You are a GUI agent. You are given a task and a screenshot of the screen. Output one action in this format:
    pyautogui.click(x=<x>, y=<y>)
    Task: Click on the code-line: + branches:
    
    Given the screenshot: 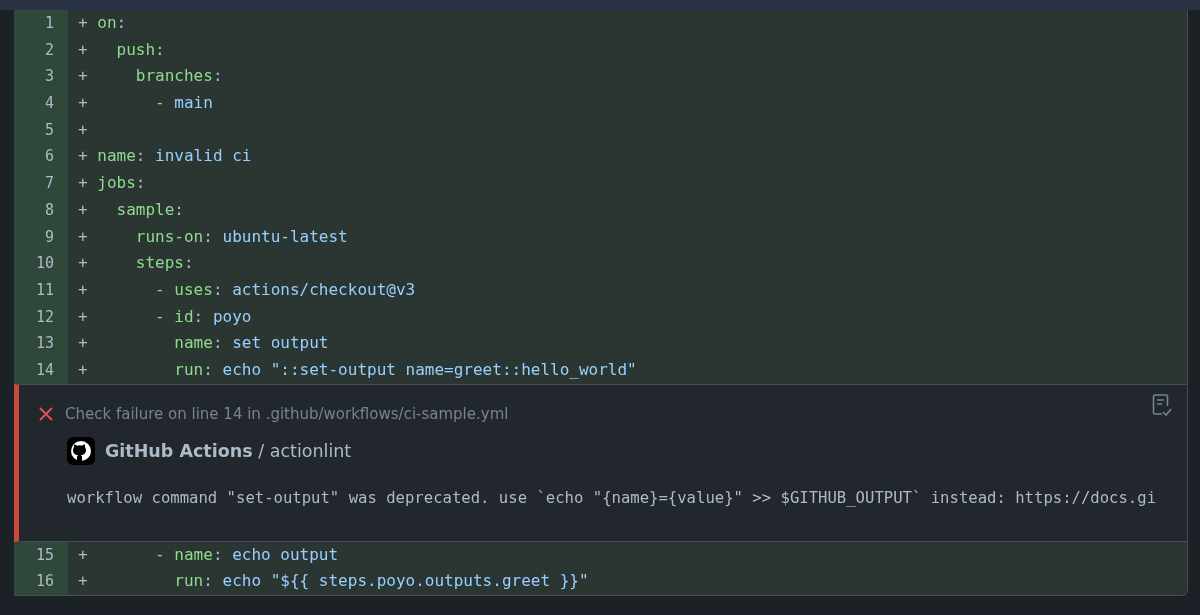 What is the action you would take?
    pyautogui.click(x=150, y=76)
    